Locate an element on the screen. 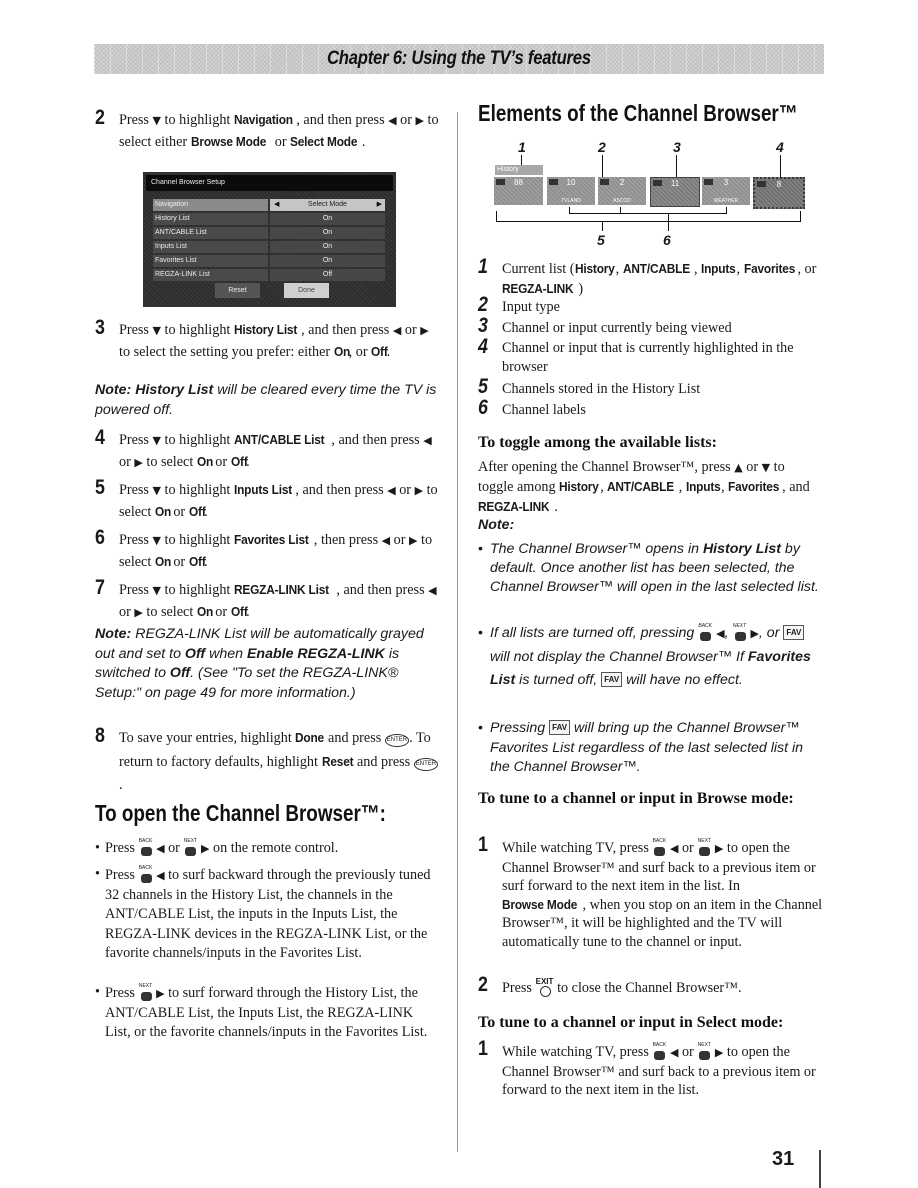 This screenshot has width=918, height=1188. current-list-label: History is located at coordinates (519, 170).